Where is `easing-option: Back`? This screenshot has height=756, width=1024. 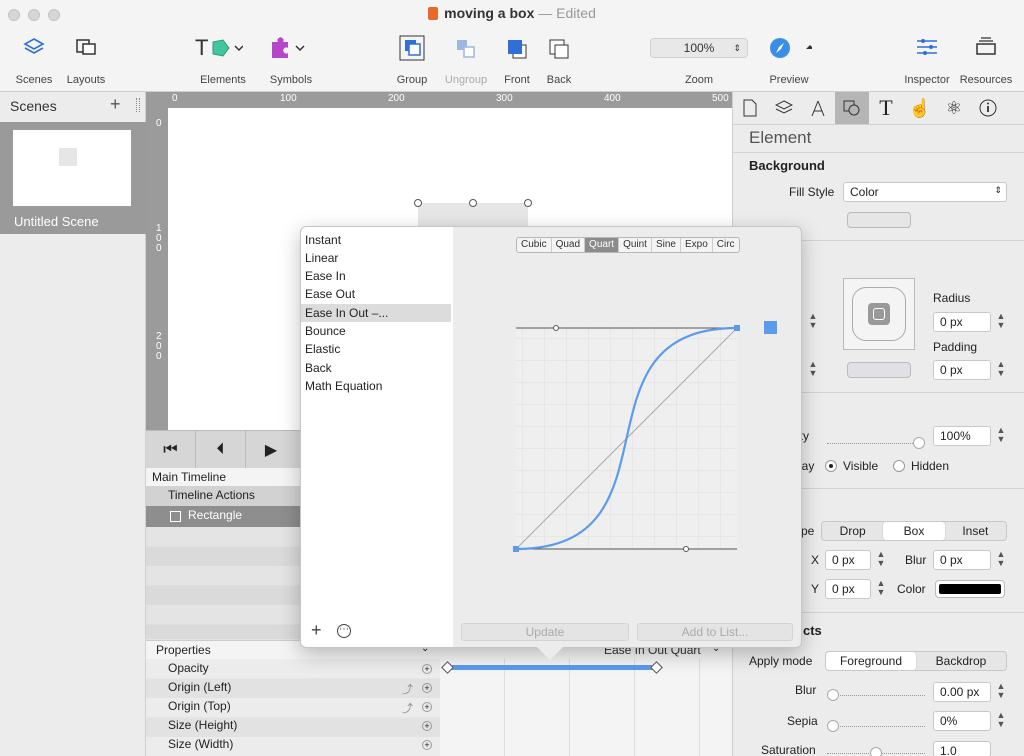
easing-option: Back is located at coordinates (378, 368).